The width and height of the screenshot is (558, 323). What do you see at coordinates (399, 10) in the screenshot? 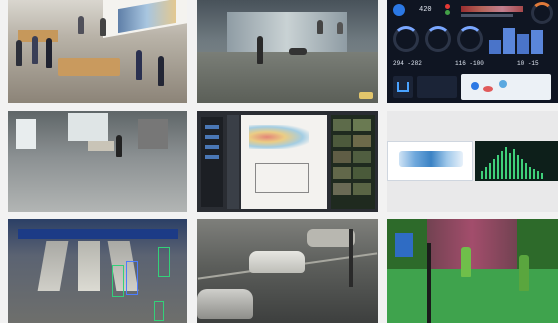
I see `dashboard-logo-icon` at bounding box center [399, 10].